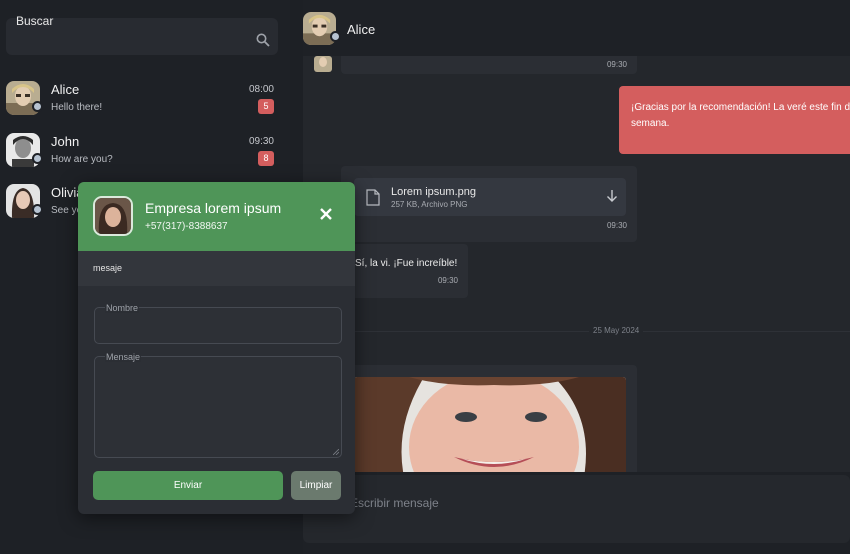 This screenshot has width=850, height=554. Describe the element at coordinates (406, 263) in the screenshot. I see `message-text: Sí, la vi. ¡Fue increíble!` at that location.